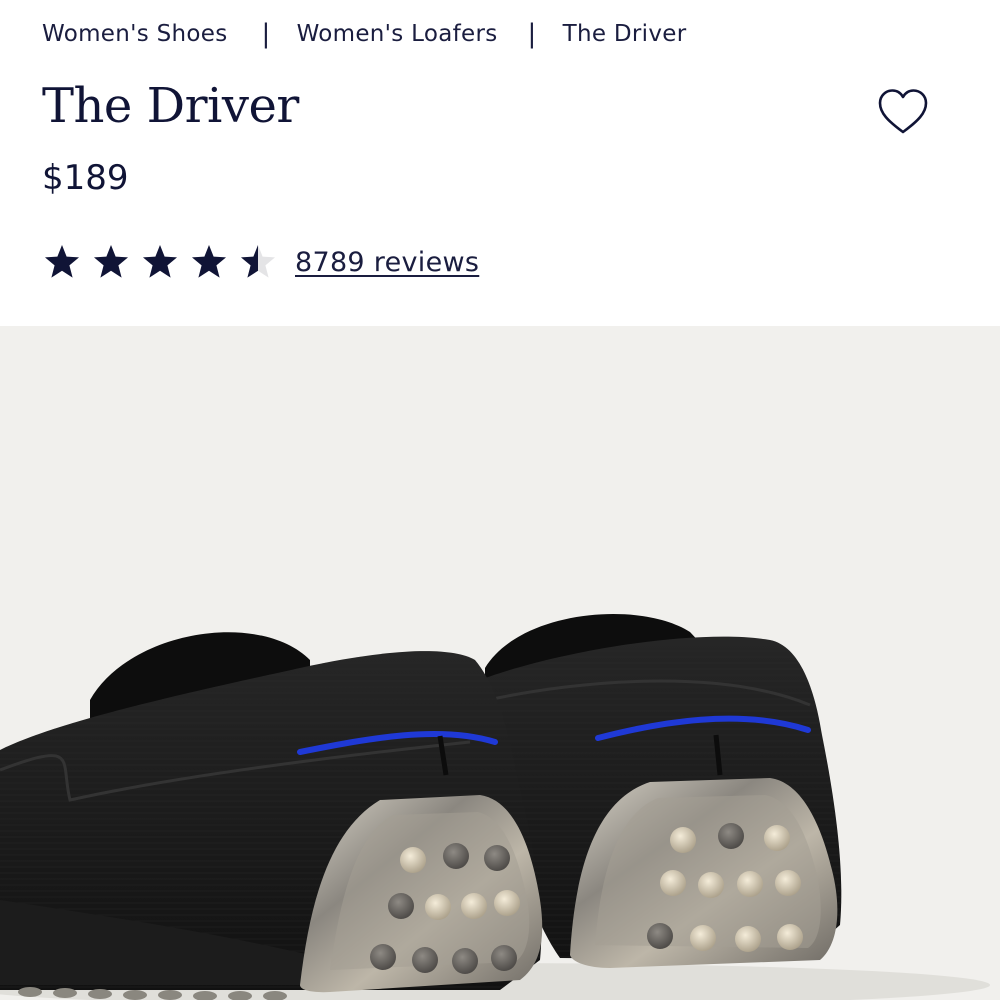 The image size is (1000, 1000). Describe the element at coordinates (387, 262) in the screenshot. I see `reviews-link: 8789 reviews` at that location.